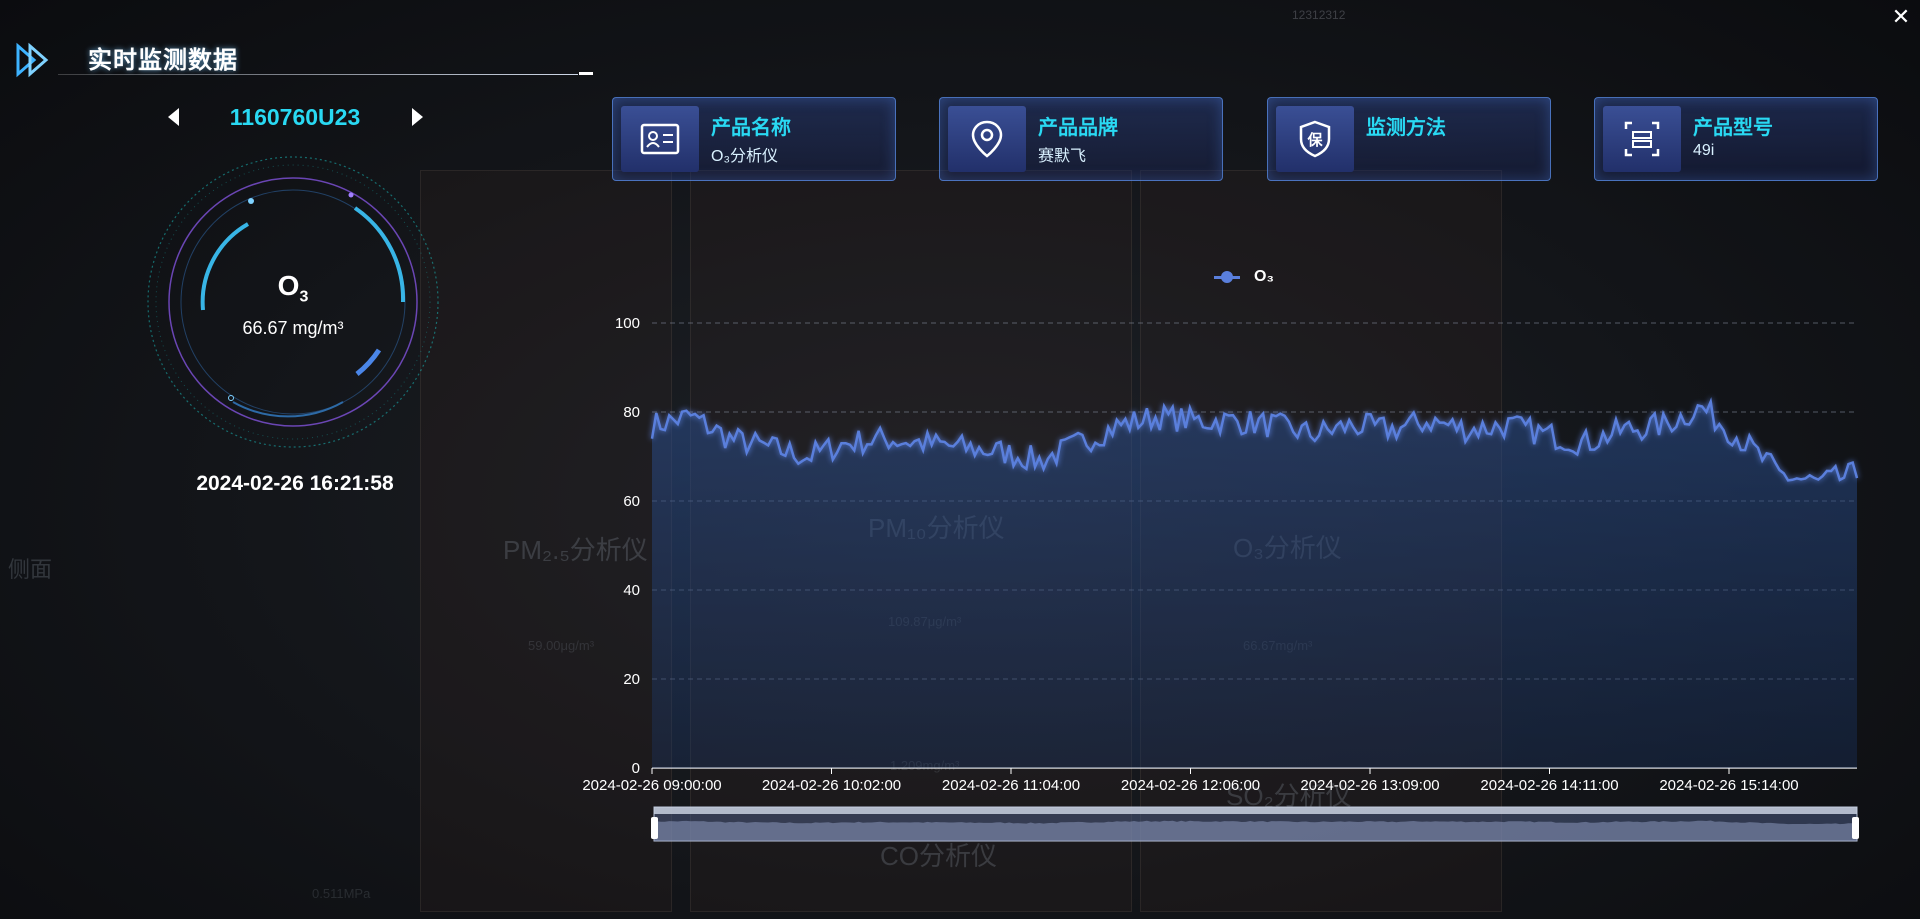 The image size is (1920, 919). What do you see at coordinates (318, 74) in the screenshot?
I see `header-divider` at bounding box center [318, 74].